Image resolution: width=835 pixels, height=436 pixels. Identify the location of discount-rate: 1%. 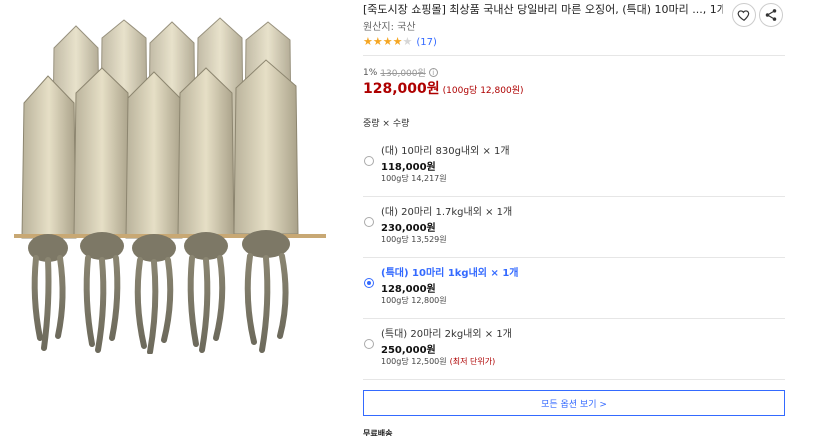
(370, 72).